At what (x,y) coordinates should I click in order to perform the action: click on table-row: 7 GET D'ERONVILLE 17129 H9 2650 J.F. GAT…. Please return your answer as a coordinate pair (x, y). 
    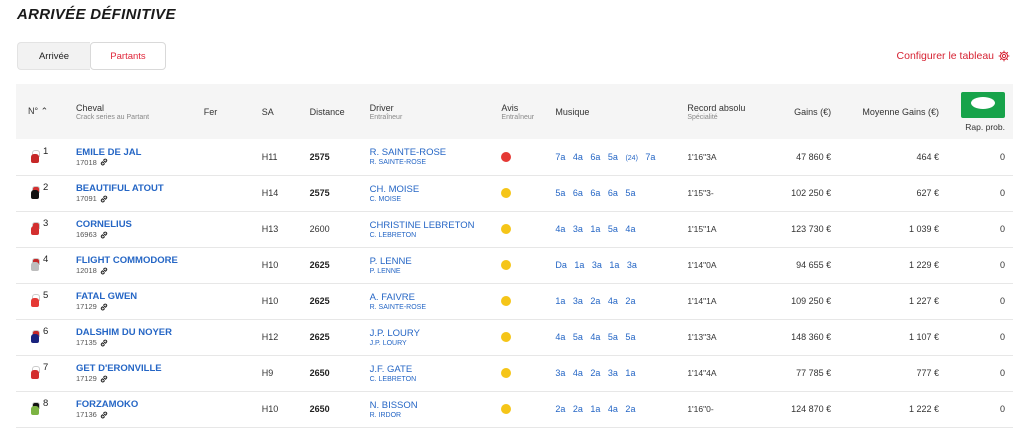
    Looking at the image, I should click on (514, 373).